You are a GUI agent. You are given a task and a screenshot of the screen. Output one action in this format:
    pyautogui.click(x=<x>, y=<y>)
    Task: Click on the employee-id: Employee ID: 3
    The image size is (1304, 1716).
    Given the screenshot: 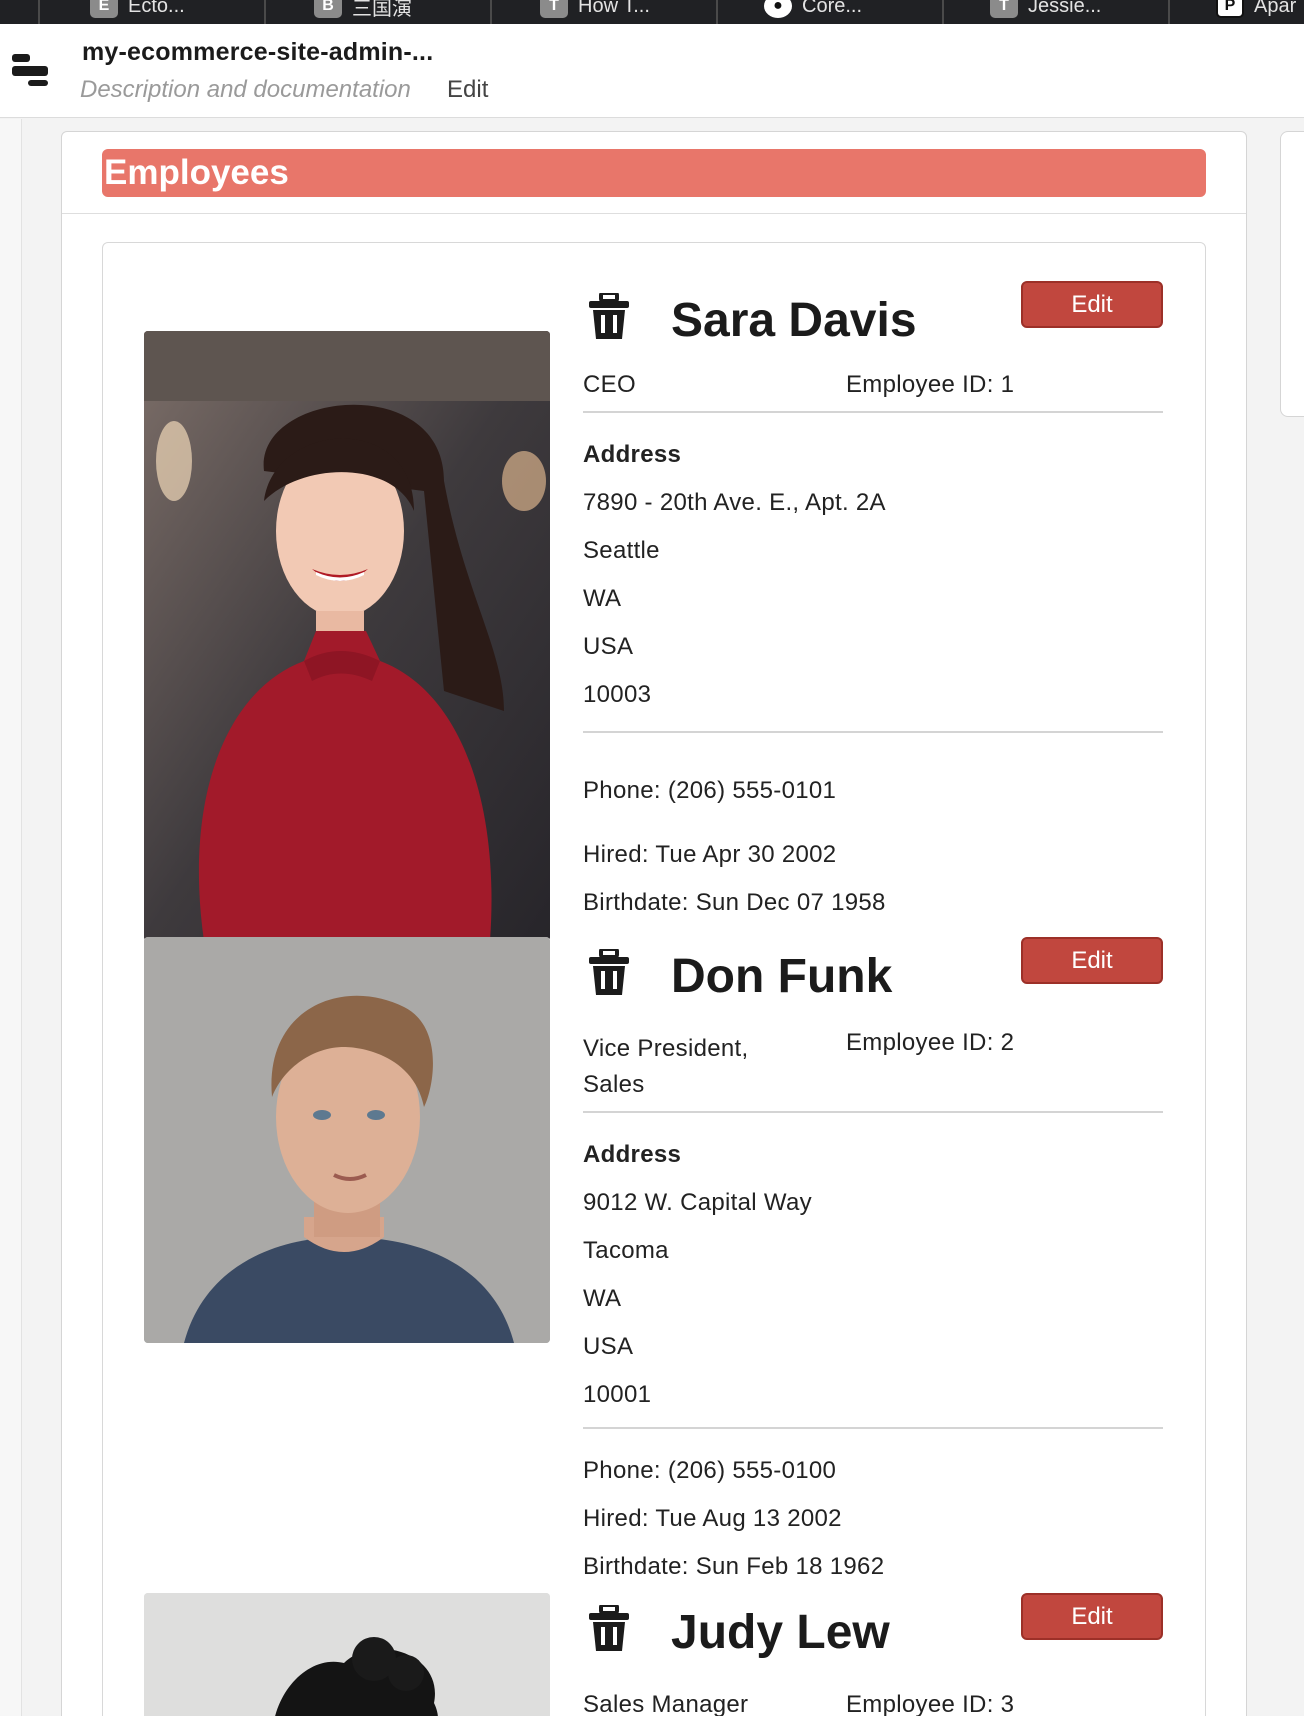 What is the action you would take?
    pyautogui.click(x=930, y=1703)
    